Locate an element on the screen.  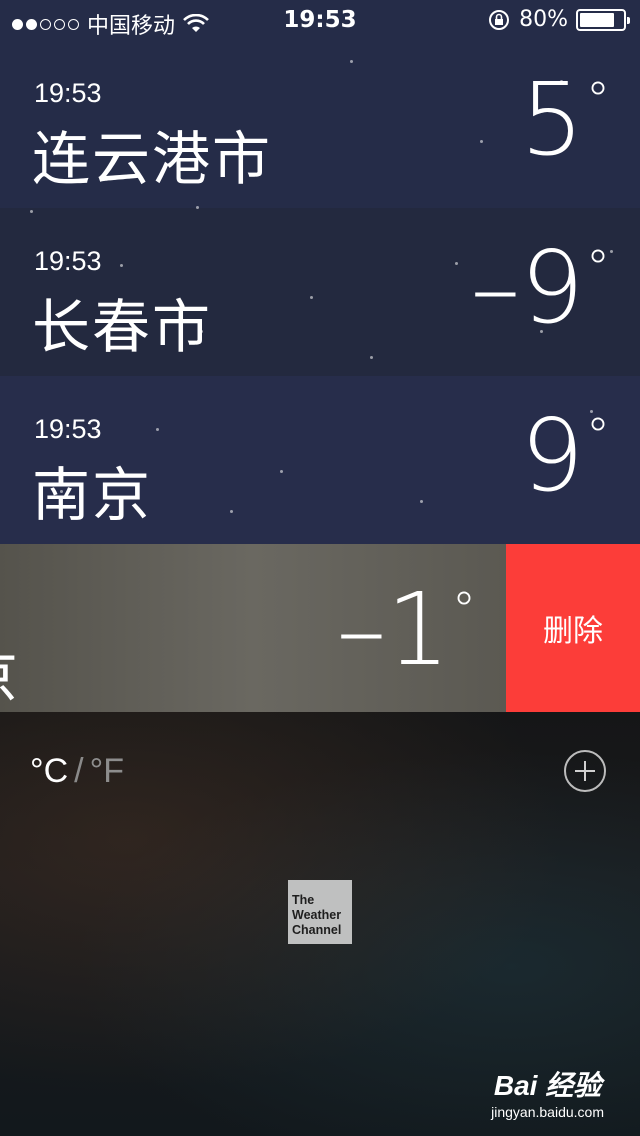
unit-celsius: °C is located at coordinates (49, 771).